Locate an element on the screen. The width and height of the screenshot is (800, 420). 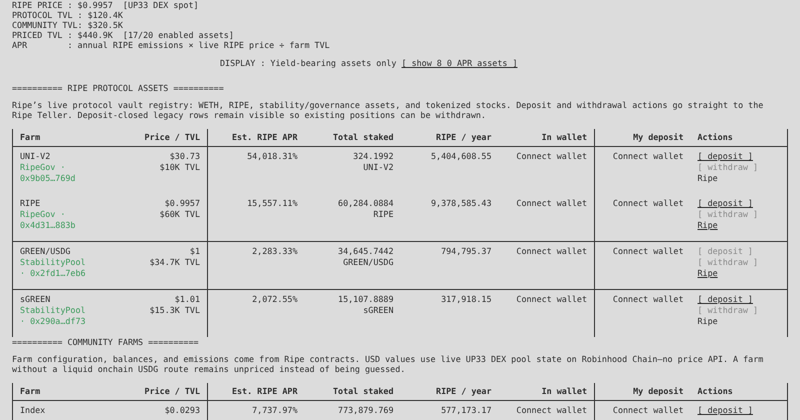
ripe-per-year: 317,918.15 is located at coordinates (466, 299).